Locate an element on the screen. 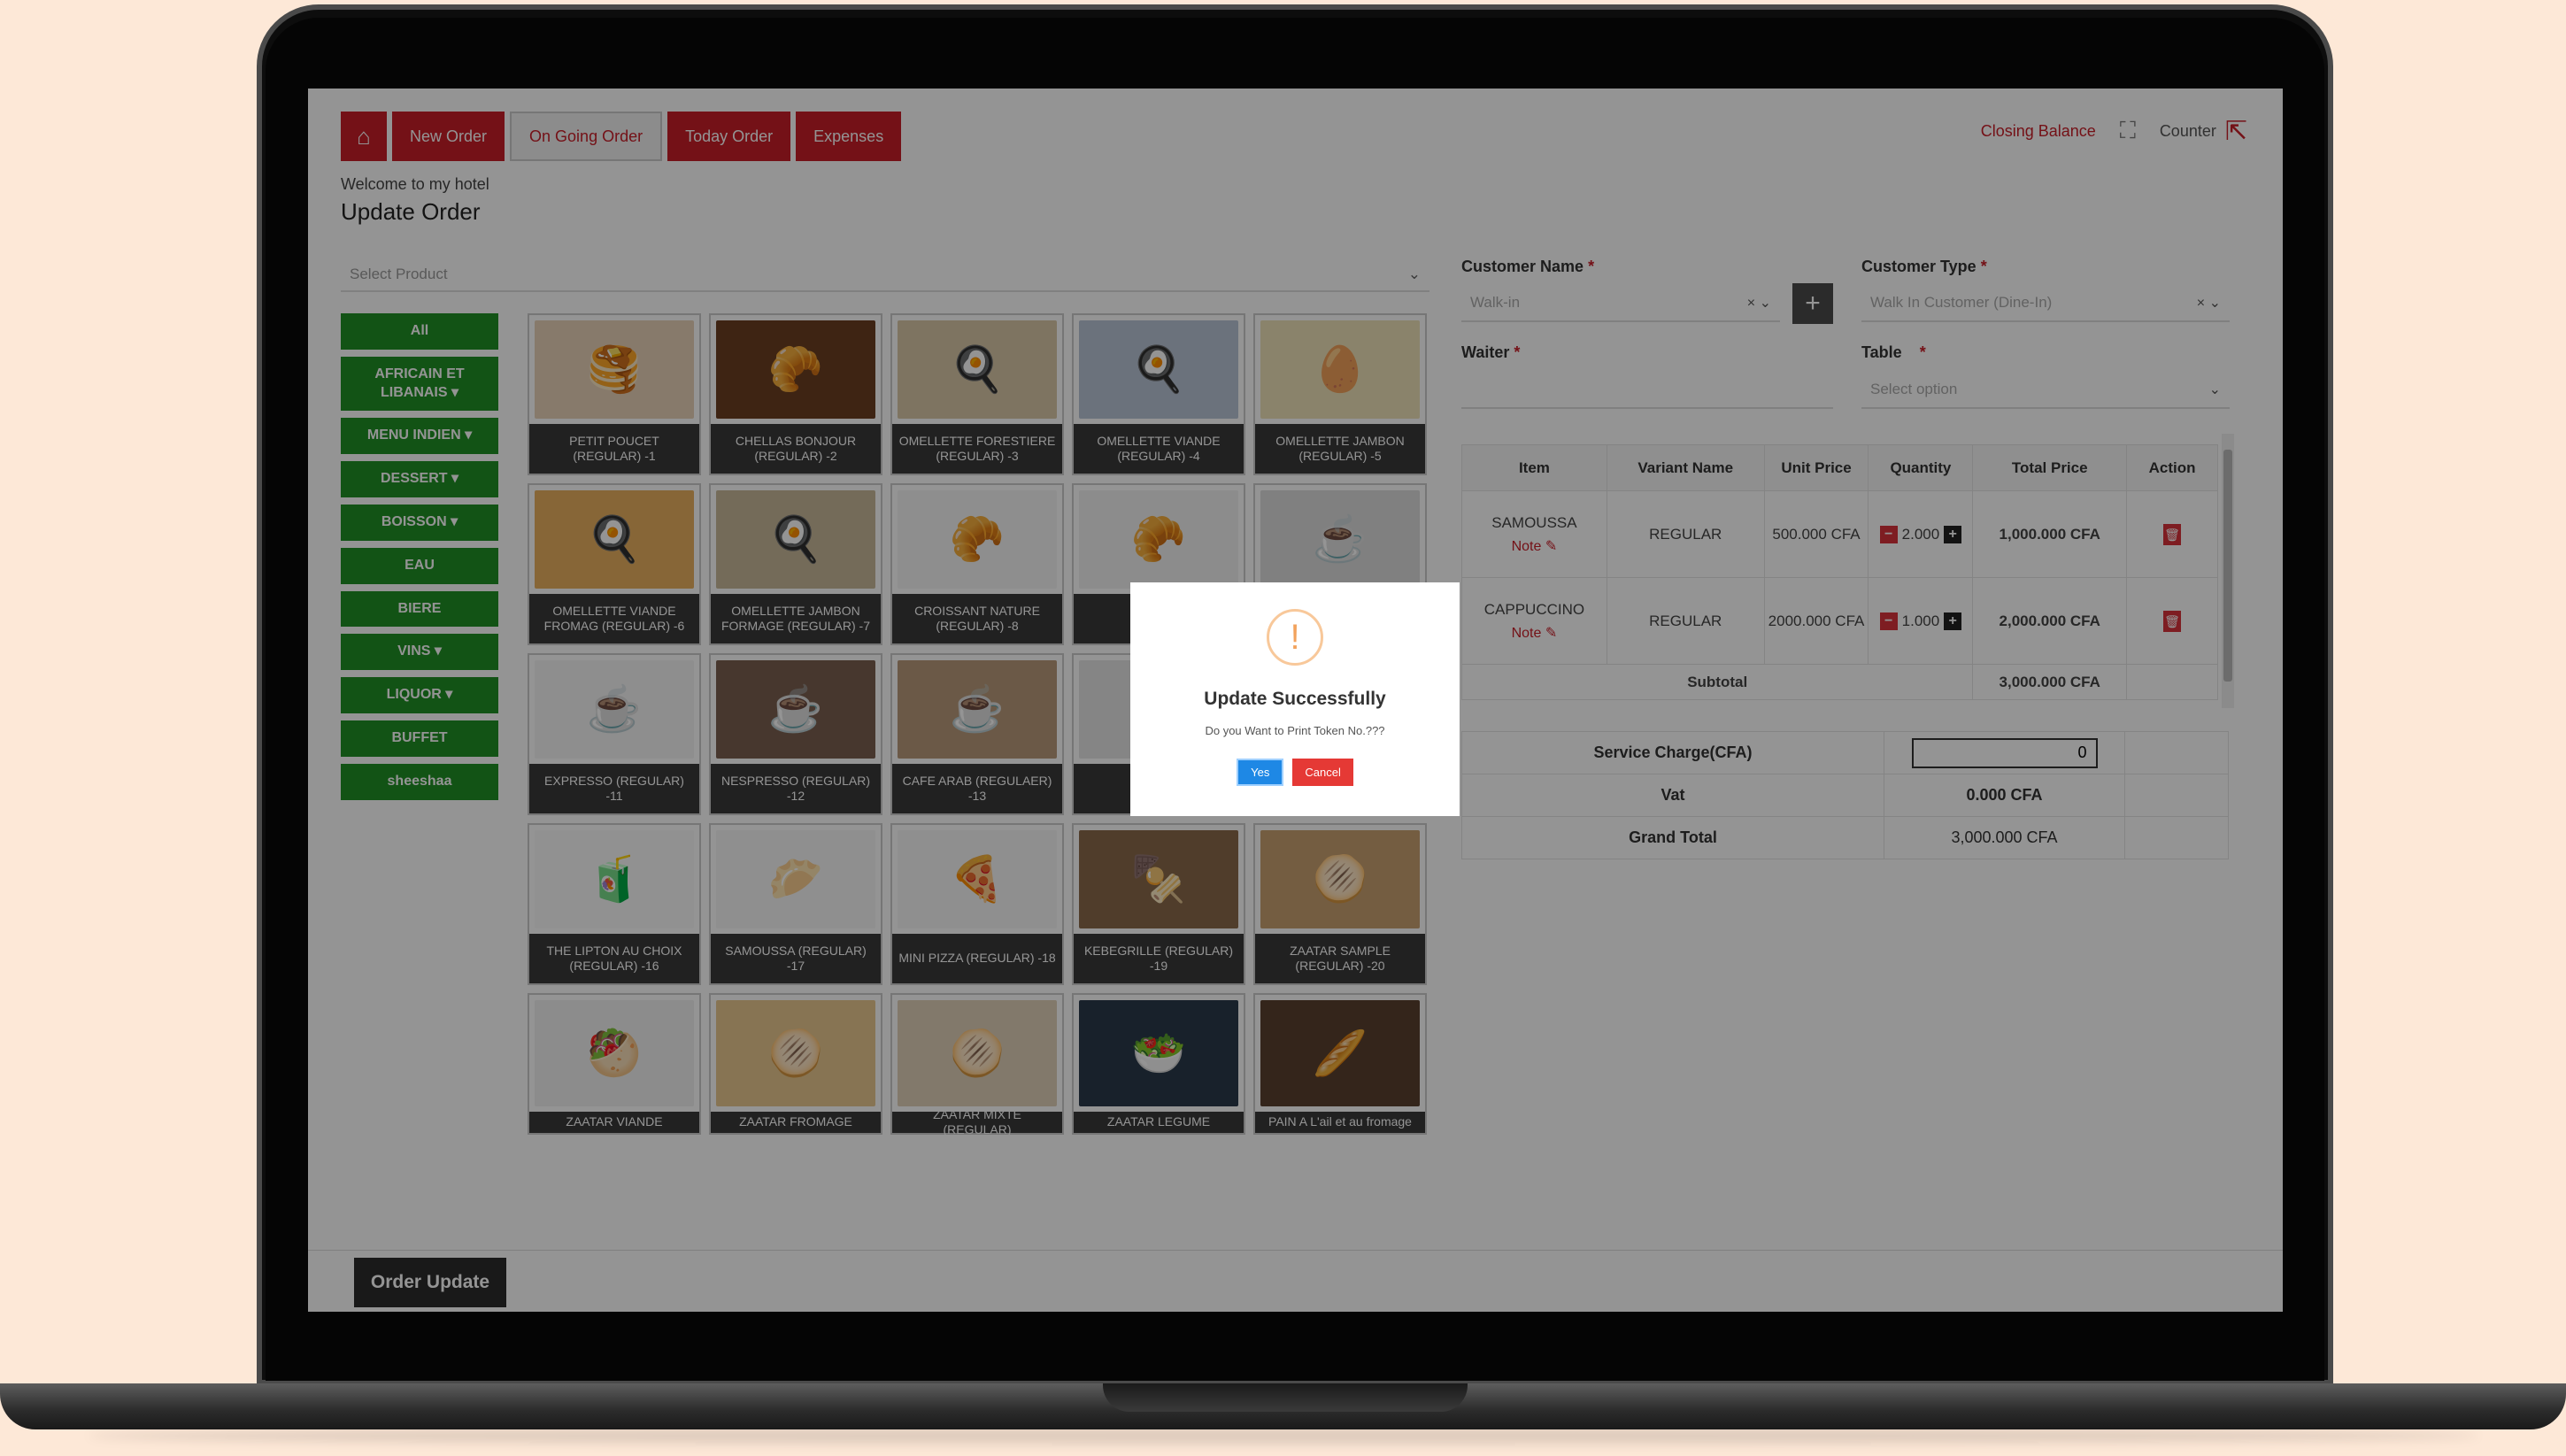 Image resolution: width=2566 pixels, height=1456 pixels. dialog-title: Update Successfully is located at coordinates (1295, 699).